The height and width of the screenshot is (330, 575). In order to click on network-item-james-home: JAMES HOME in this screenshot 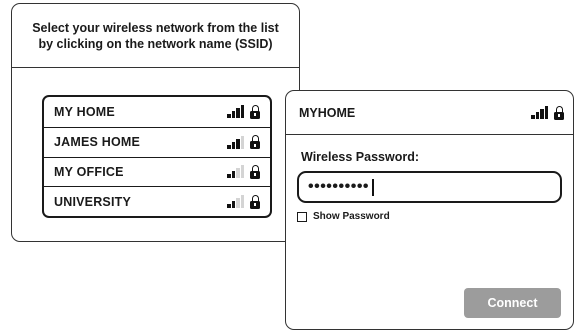, I will do `click(157, 141)`.